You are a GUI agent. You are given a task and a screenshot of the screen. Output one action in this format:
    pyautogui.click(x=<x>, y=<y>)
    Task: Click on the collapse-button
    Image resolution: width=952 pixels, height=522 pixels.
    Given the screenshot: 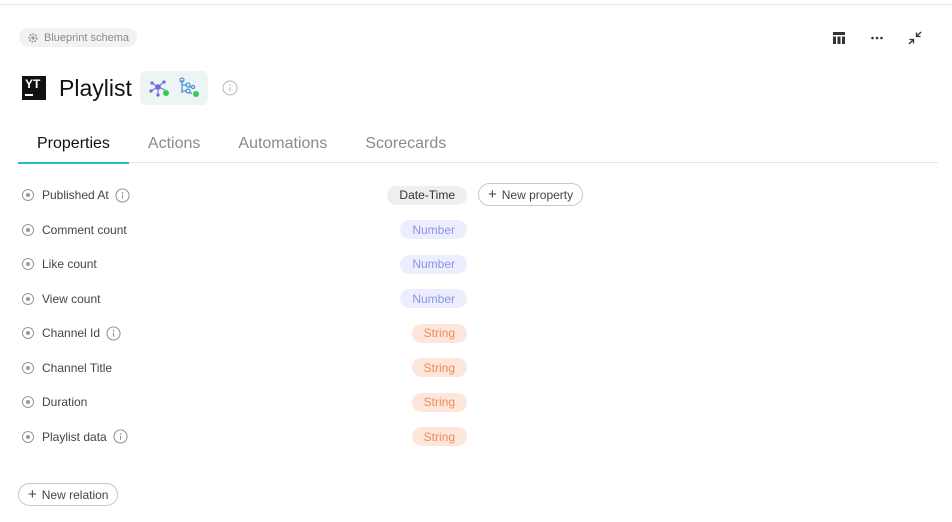 What is the action you would take?
    pyautogui.click(x=915, y=38)
    